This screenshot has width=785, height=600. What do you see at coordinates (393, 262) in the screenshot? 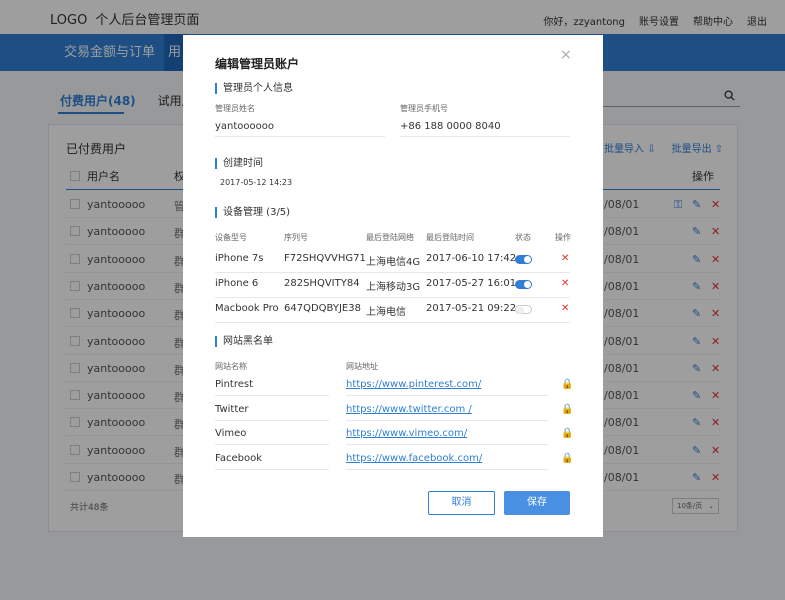
I see `device-network: 上海电信4G` at bounding box center [393, 262].